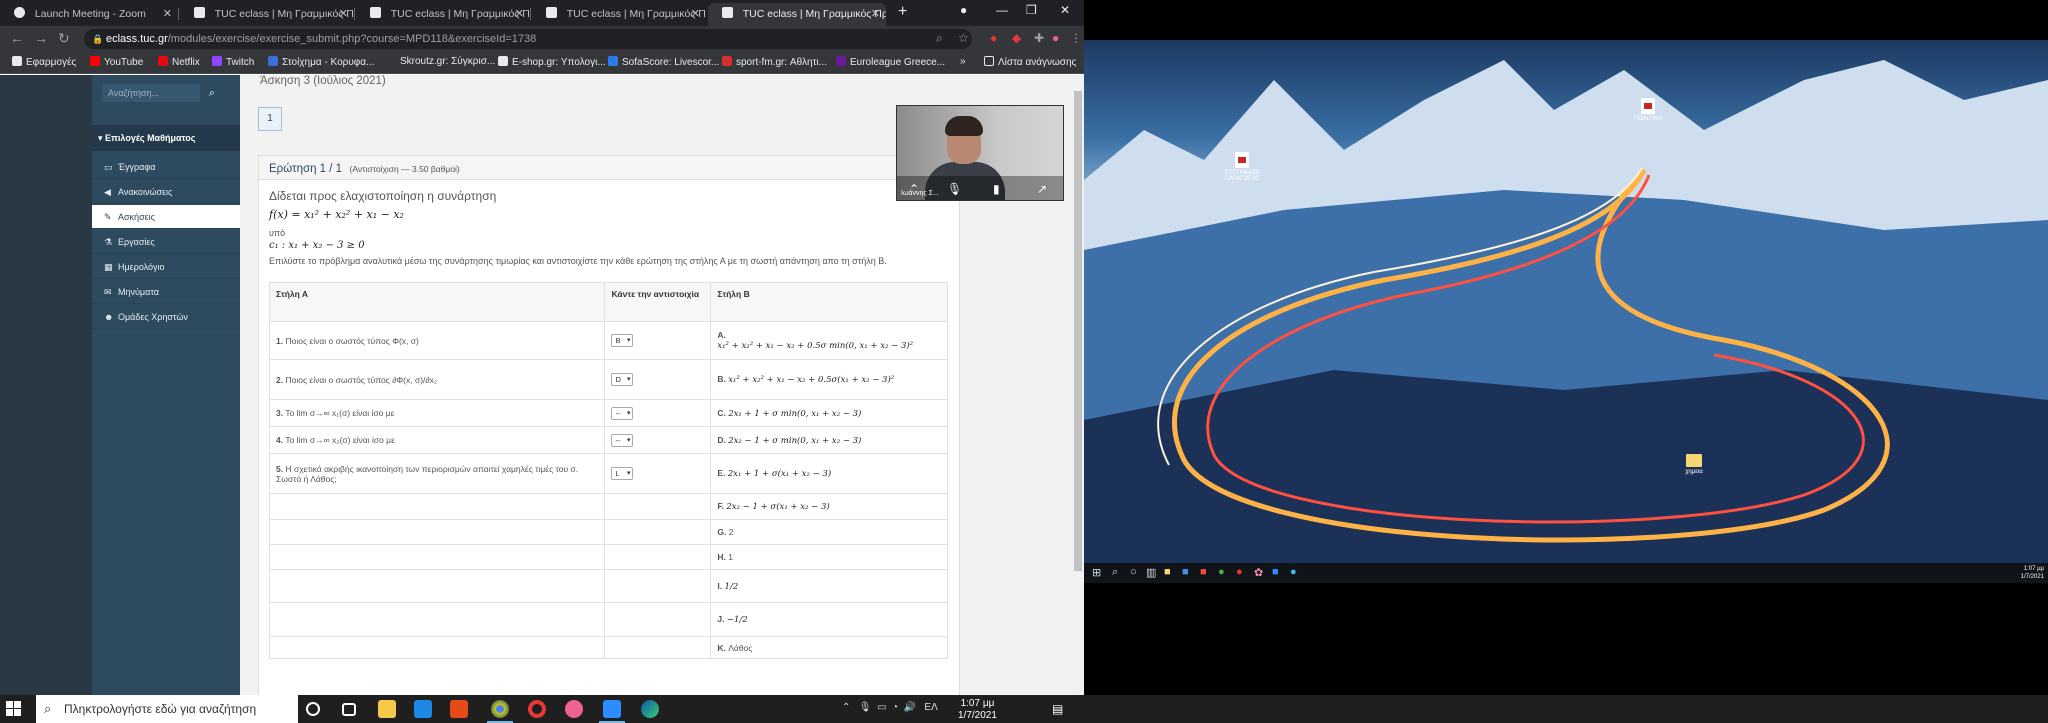  Describe the element at coordinates (1694, 464) in the screenshot. I see `desktop-icon-chemistry-folder: χημεια` at that location.